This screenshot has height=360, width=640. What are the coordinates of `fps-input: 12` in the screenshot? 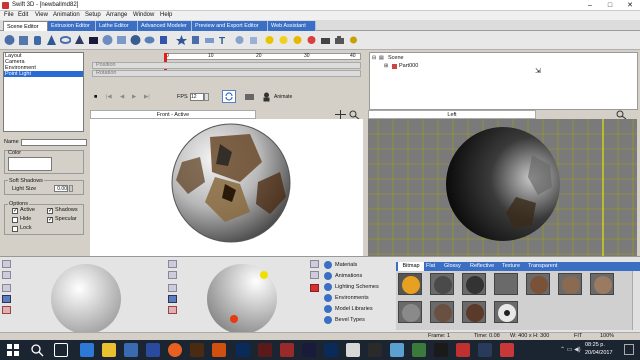 It's located at (197, 97).